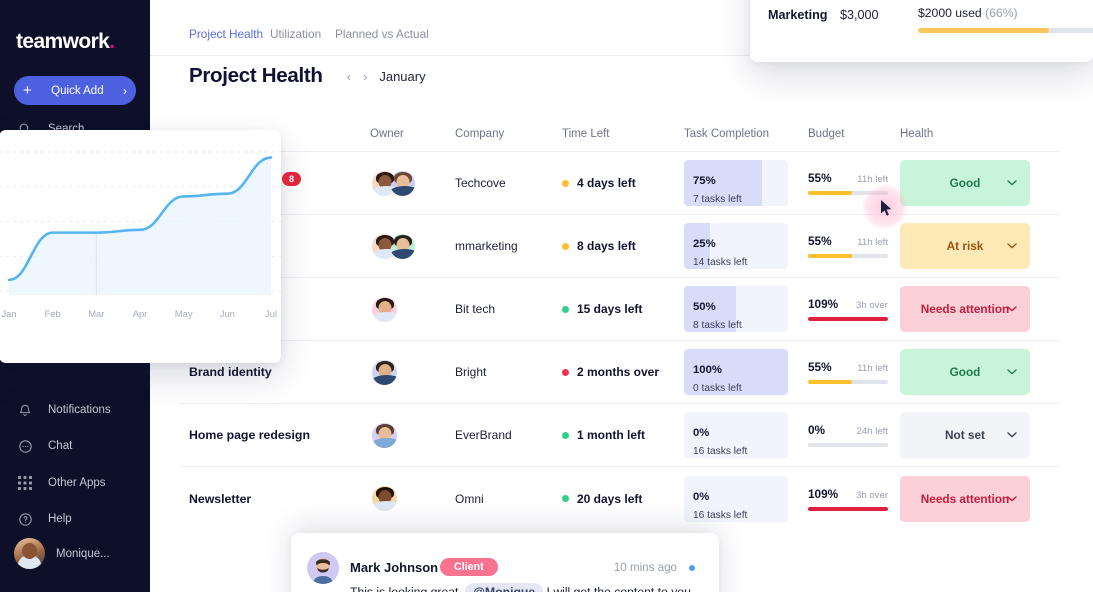 The image size is (1093, 592). Describe the element at coordinates (921, 31) in the screenshot. I see `marketing-budget-card: Marketing $3,000 $2000 used (66%)` at that location.